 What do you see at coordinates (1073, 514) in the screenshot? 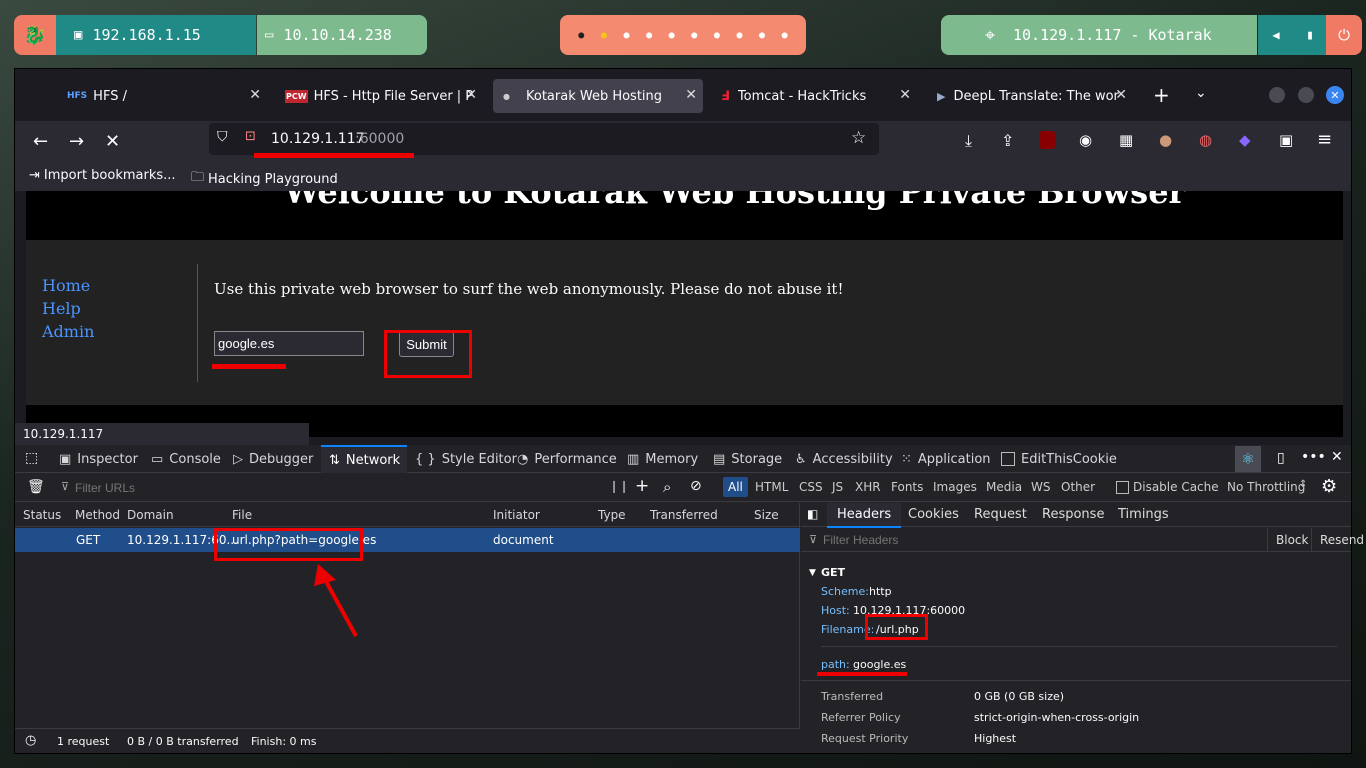
I see `details-tab-response: Response` at bounding box center [1073, 514].